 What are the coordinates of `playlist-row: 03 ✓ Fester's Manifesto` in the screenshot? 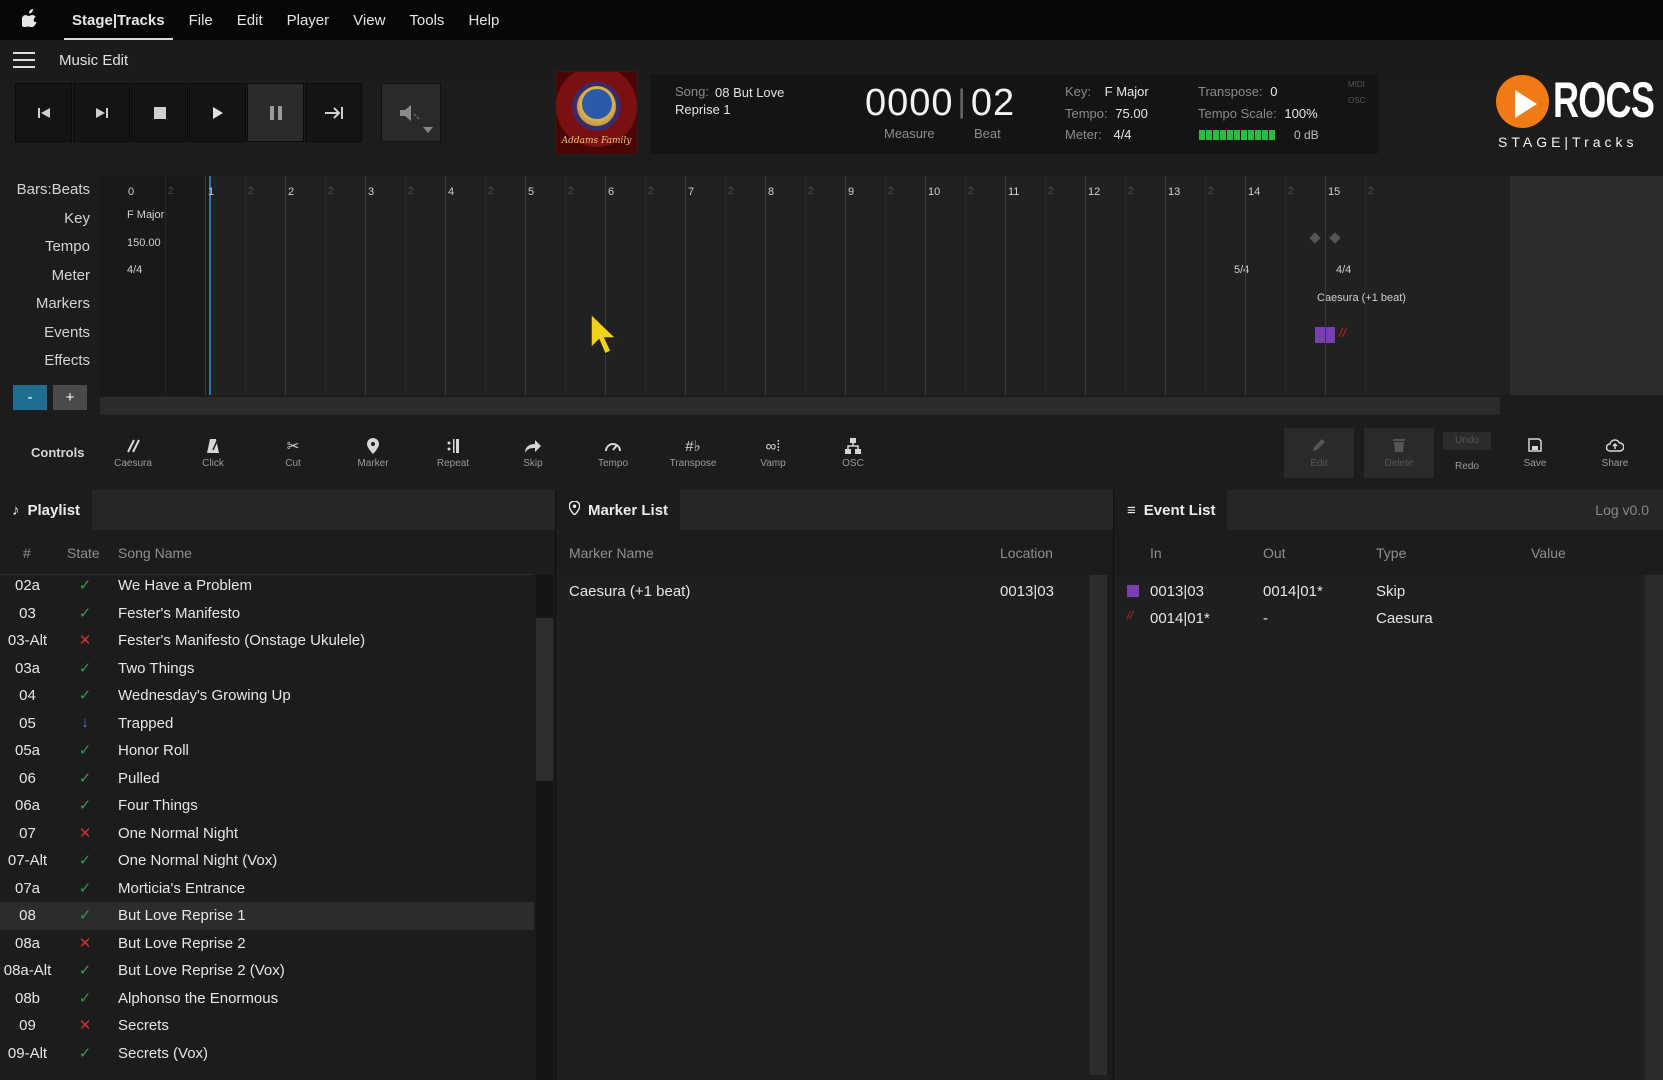 It's located at (267, 614).